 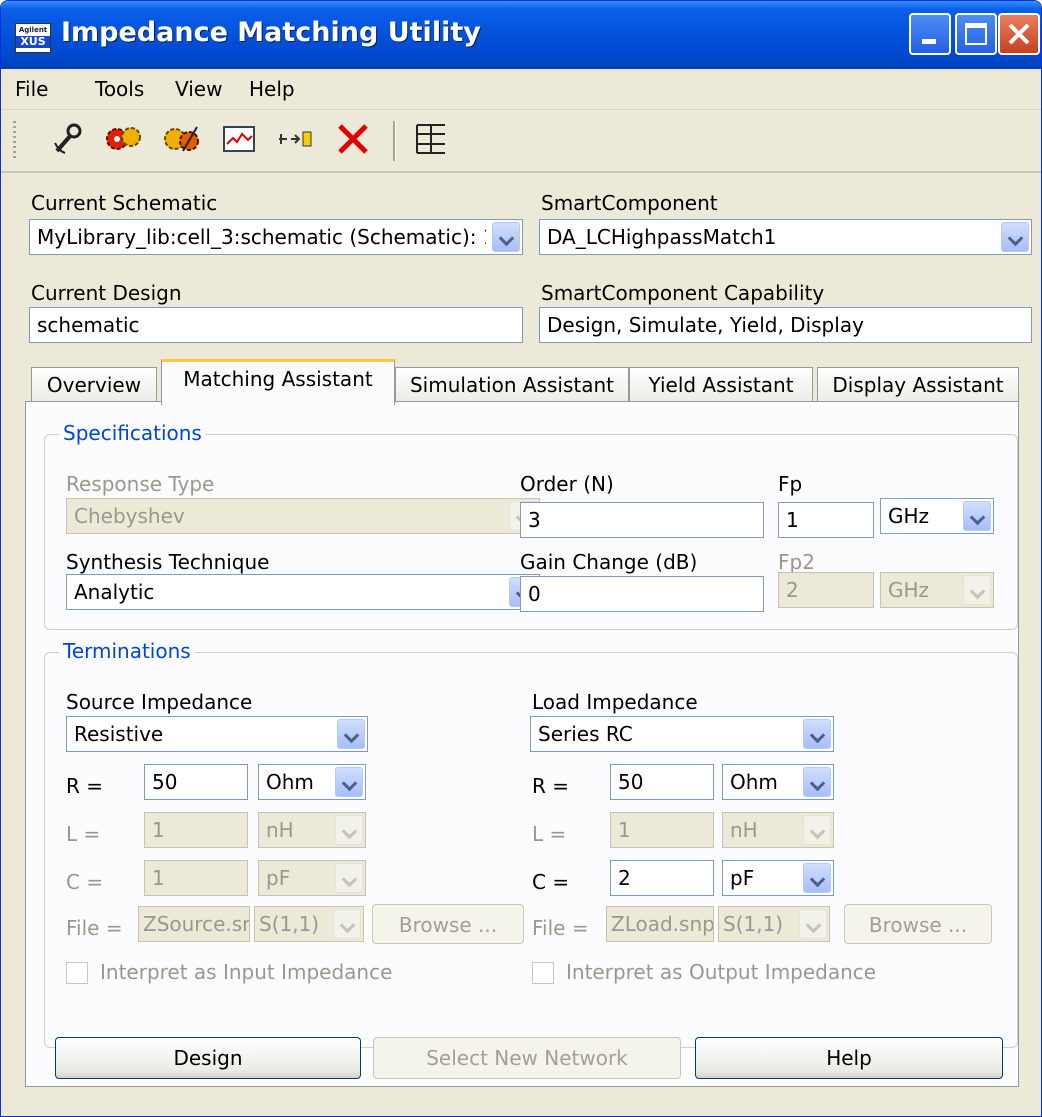 What do you see at coordinates (140, 484) in the screenshot?
I see `response-type-label: Response Type` at bounding box center [140, 484].